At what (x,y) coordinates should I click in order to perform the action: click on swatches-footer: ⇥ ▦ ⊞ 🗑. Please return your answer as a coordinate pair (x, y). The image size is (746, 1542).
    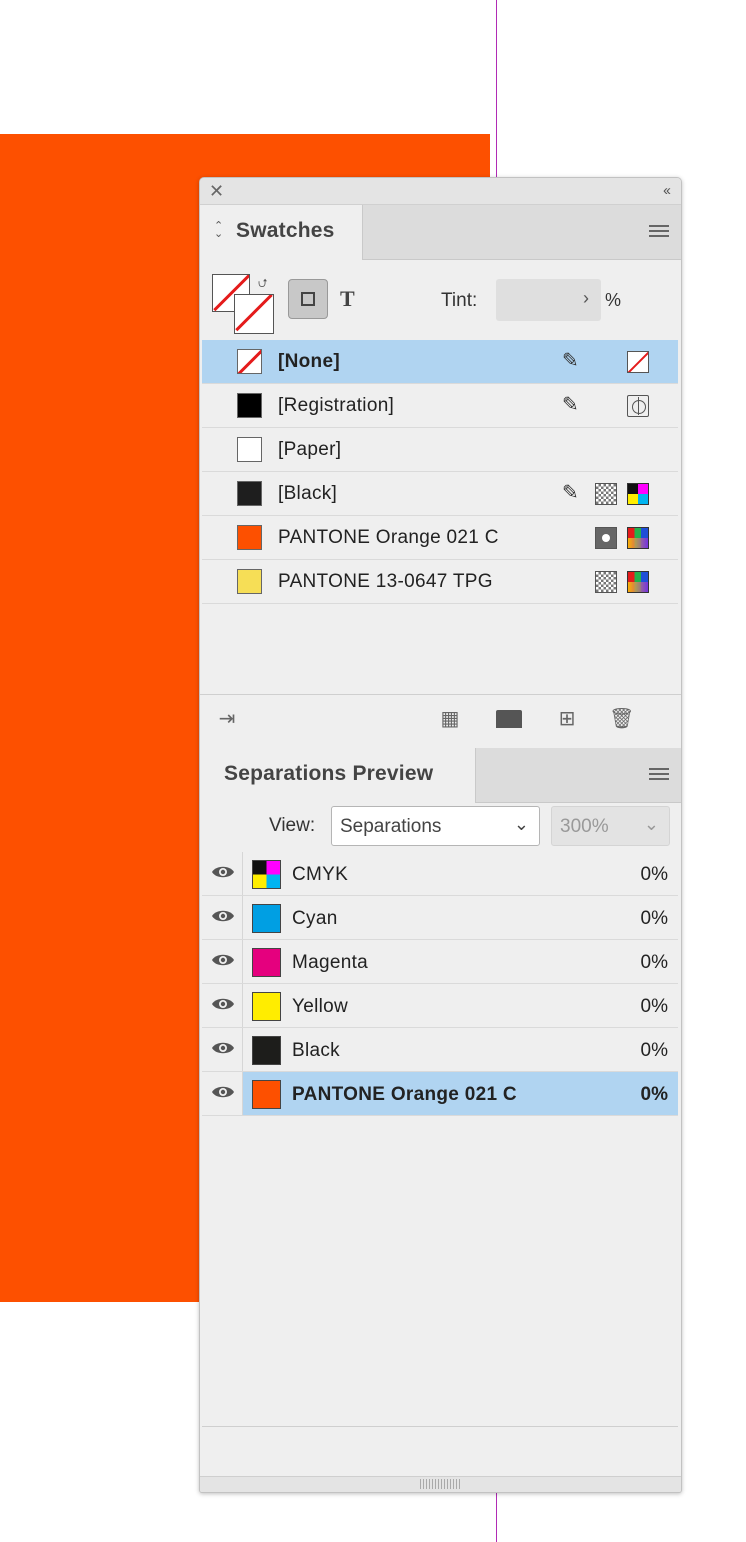
    Looking at the image, I should click on (440, 718).